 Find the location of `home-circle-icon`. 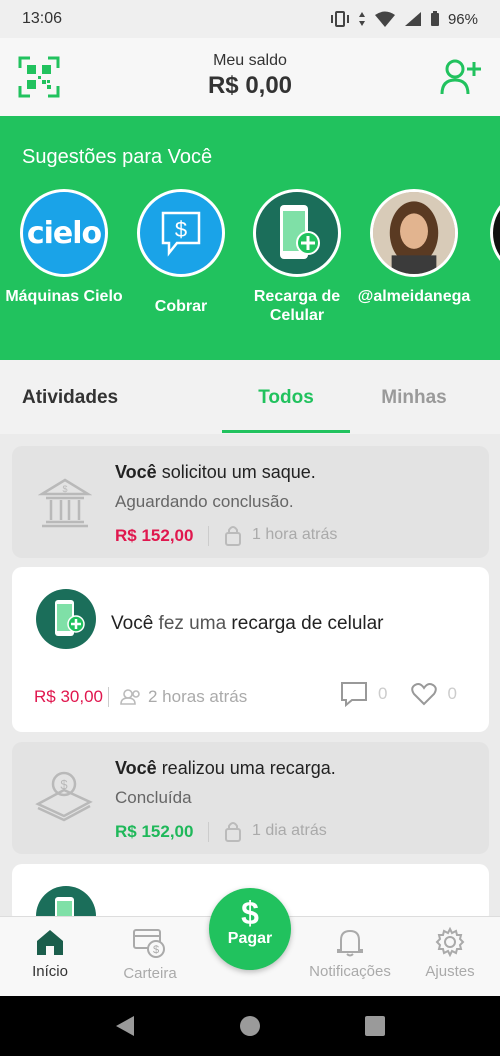

home-circle-icon is located at coordinates (250, 1026).